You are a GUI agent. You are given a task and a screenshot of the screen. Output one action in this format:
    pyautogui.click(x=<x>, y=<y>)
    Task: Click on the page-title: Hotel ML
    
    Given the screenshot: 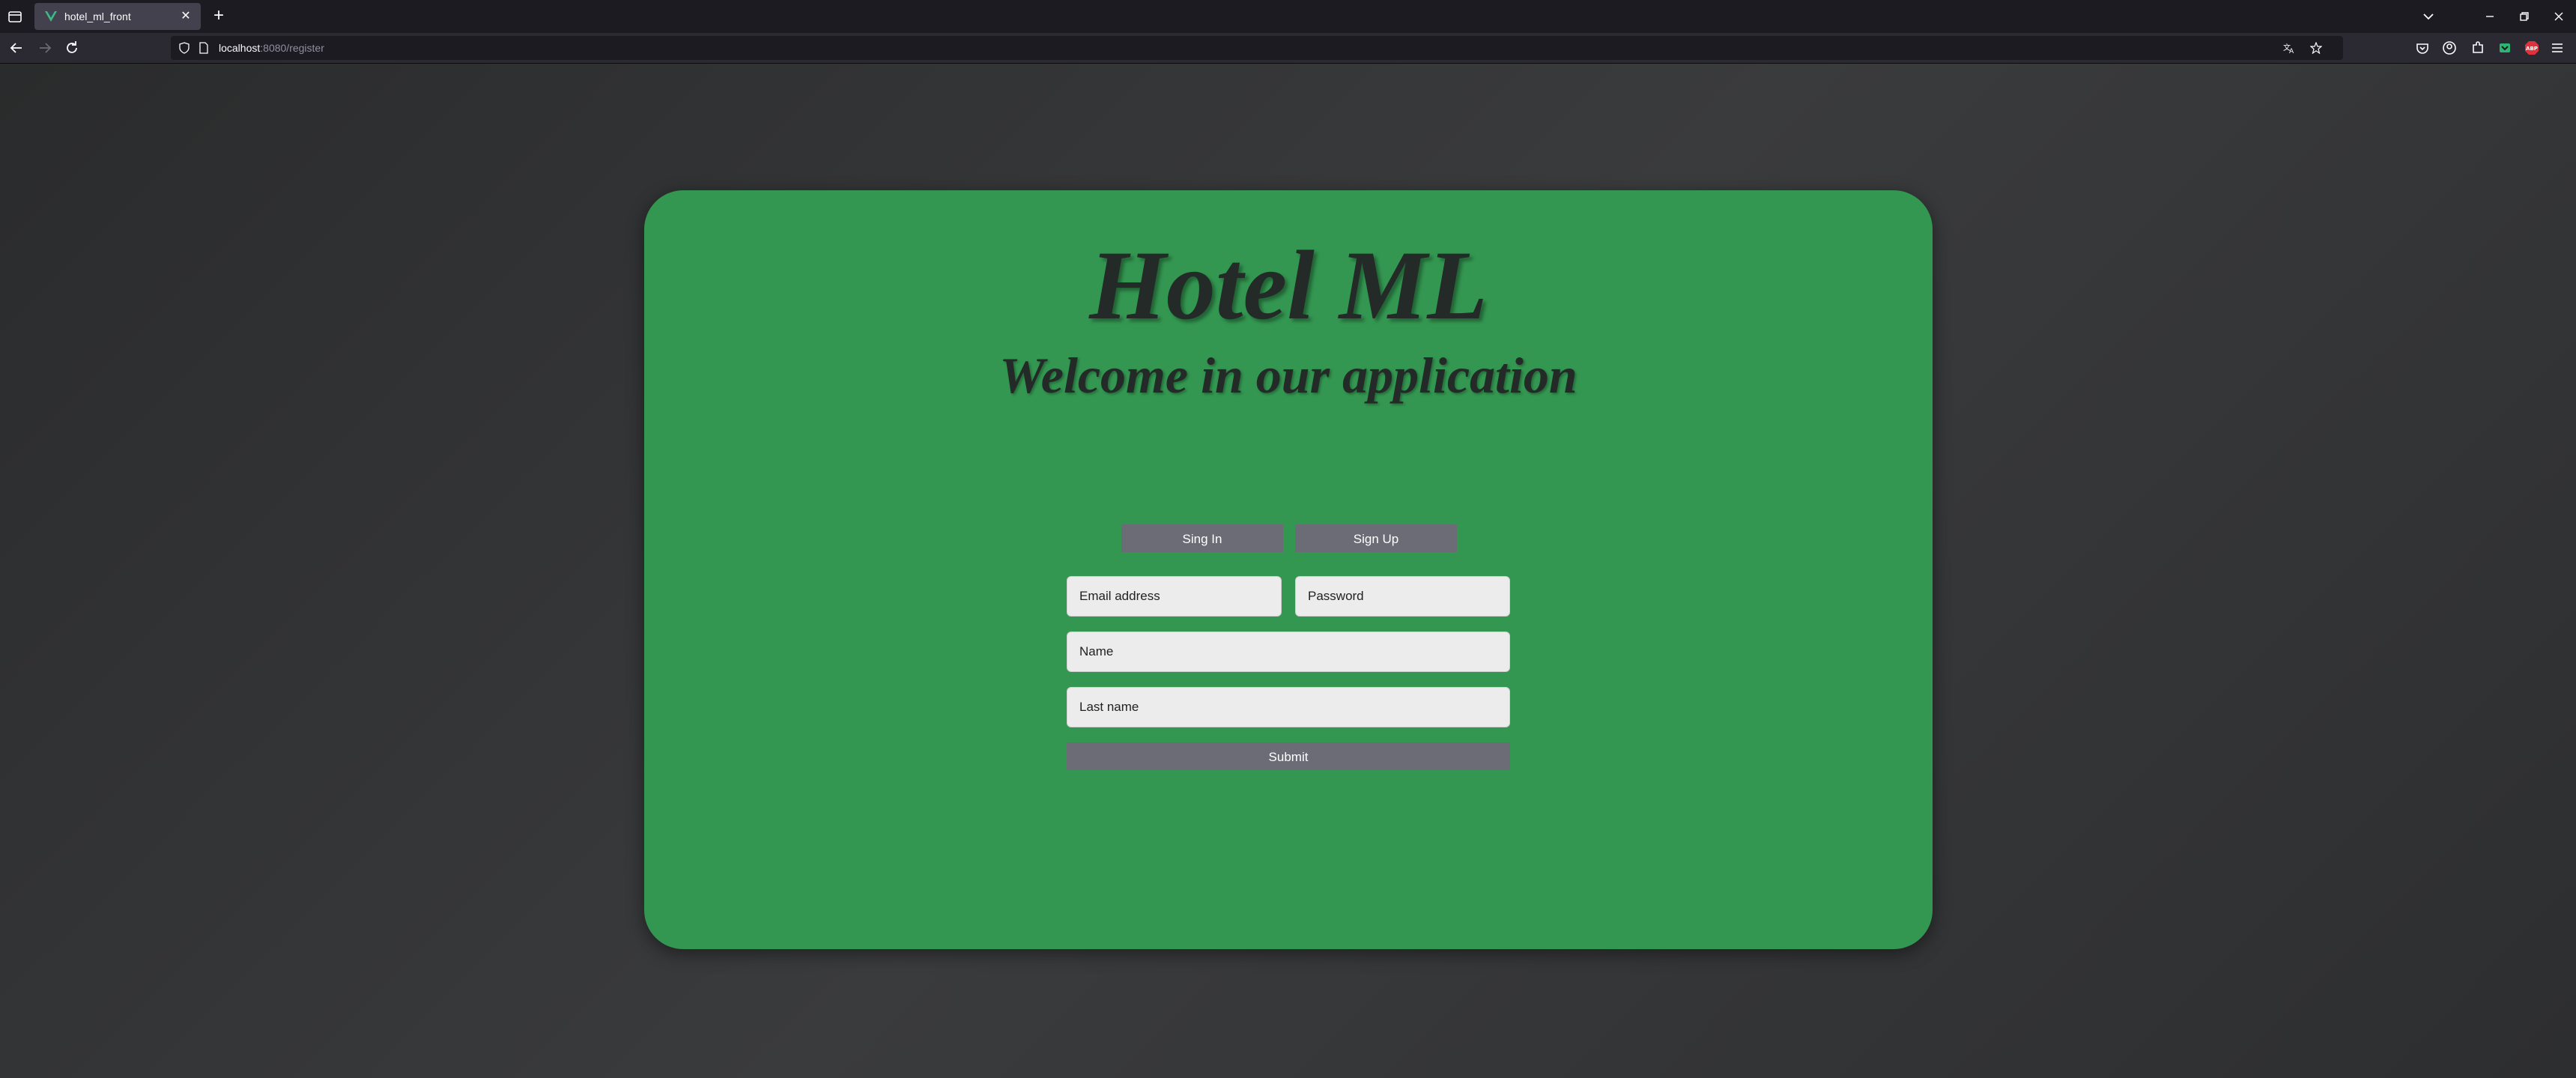 What is the action you would take?
    pyautogui.click(x=1288, y=285)
    